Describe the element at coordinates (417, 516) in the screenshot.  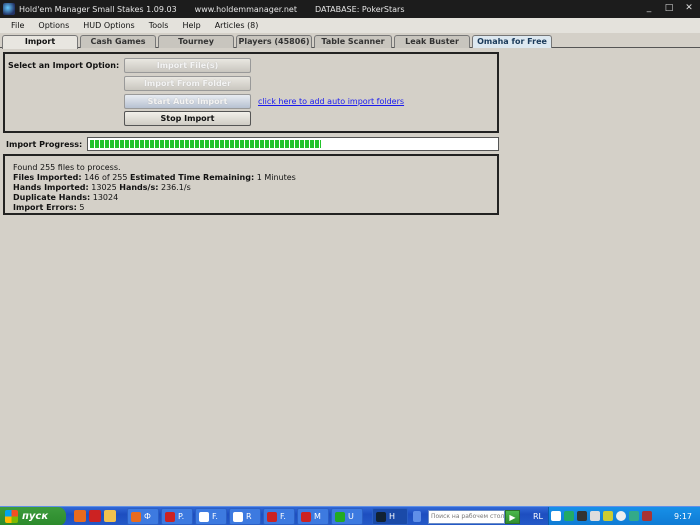
I see `taskbar-scroll-icon` at that location.